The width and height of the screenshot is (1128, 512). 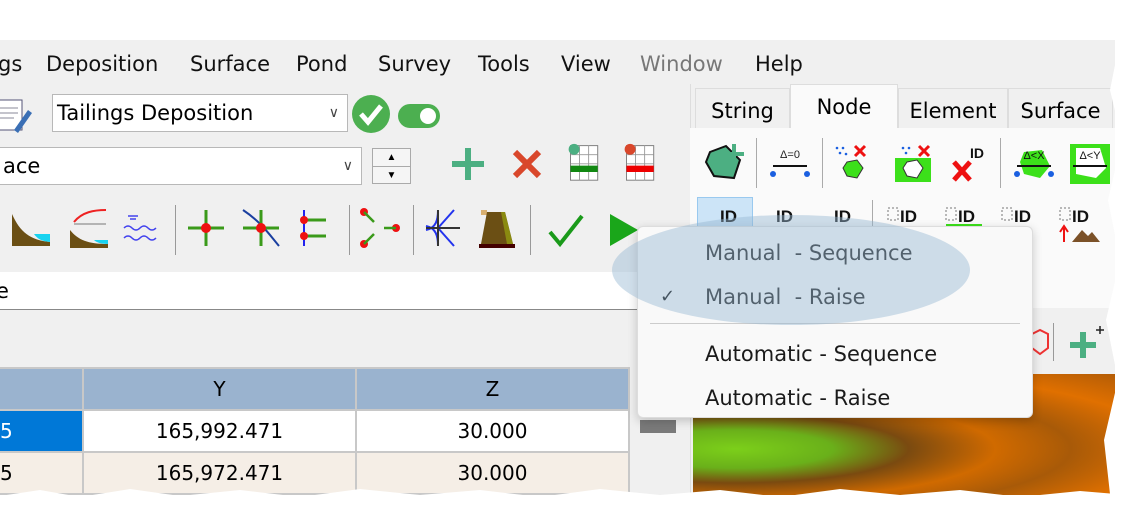 I want to click on mode-select: Tailings Deposition ∨, so click(x=200, y=113).